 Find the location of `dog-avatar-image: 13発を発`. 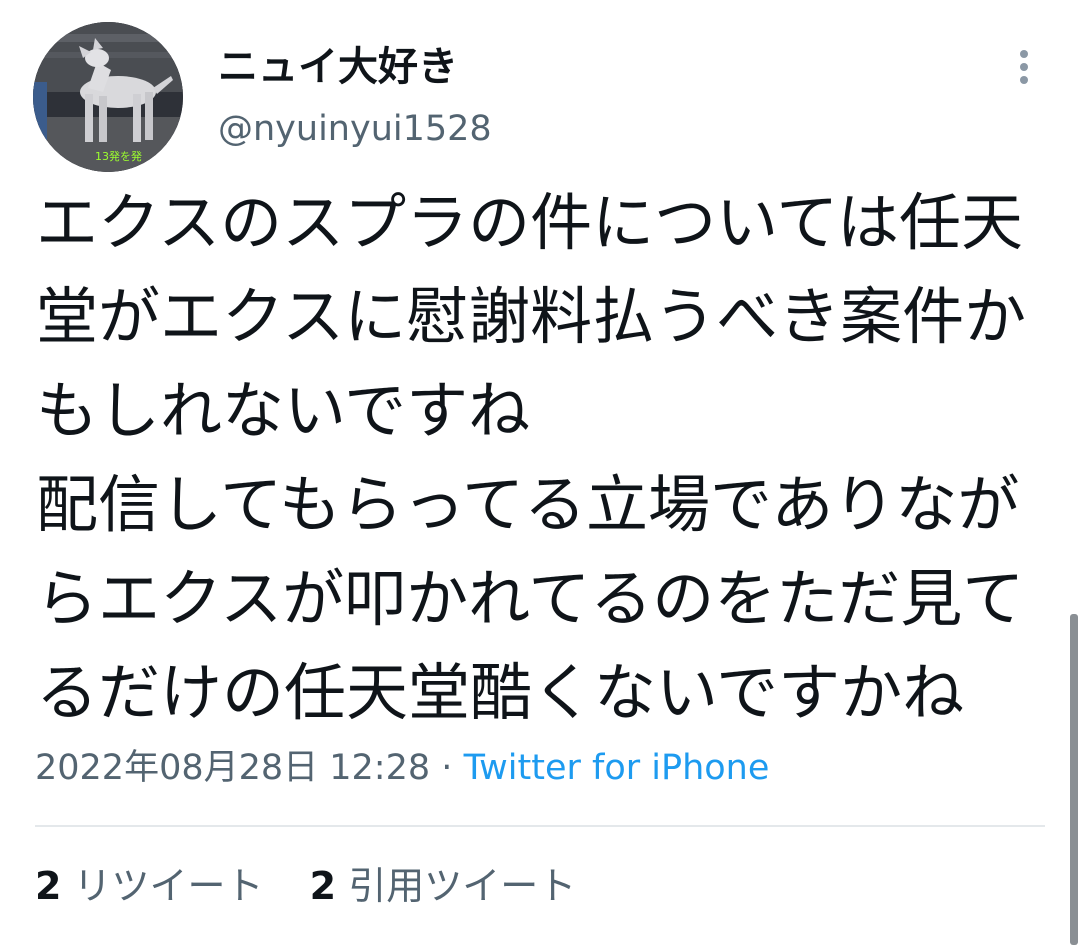

dog-avatar-image: 13発を発 is located at coordinates (108, 97).